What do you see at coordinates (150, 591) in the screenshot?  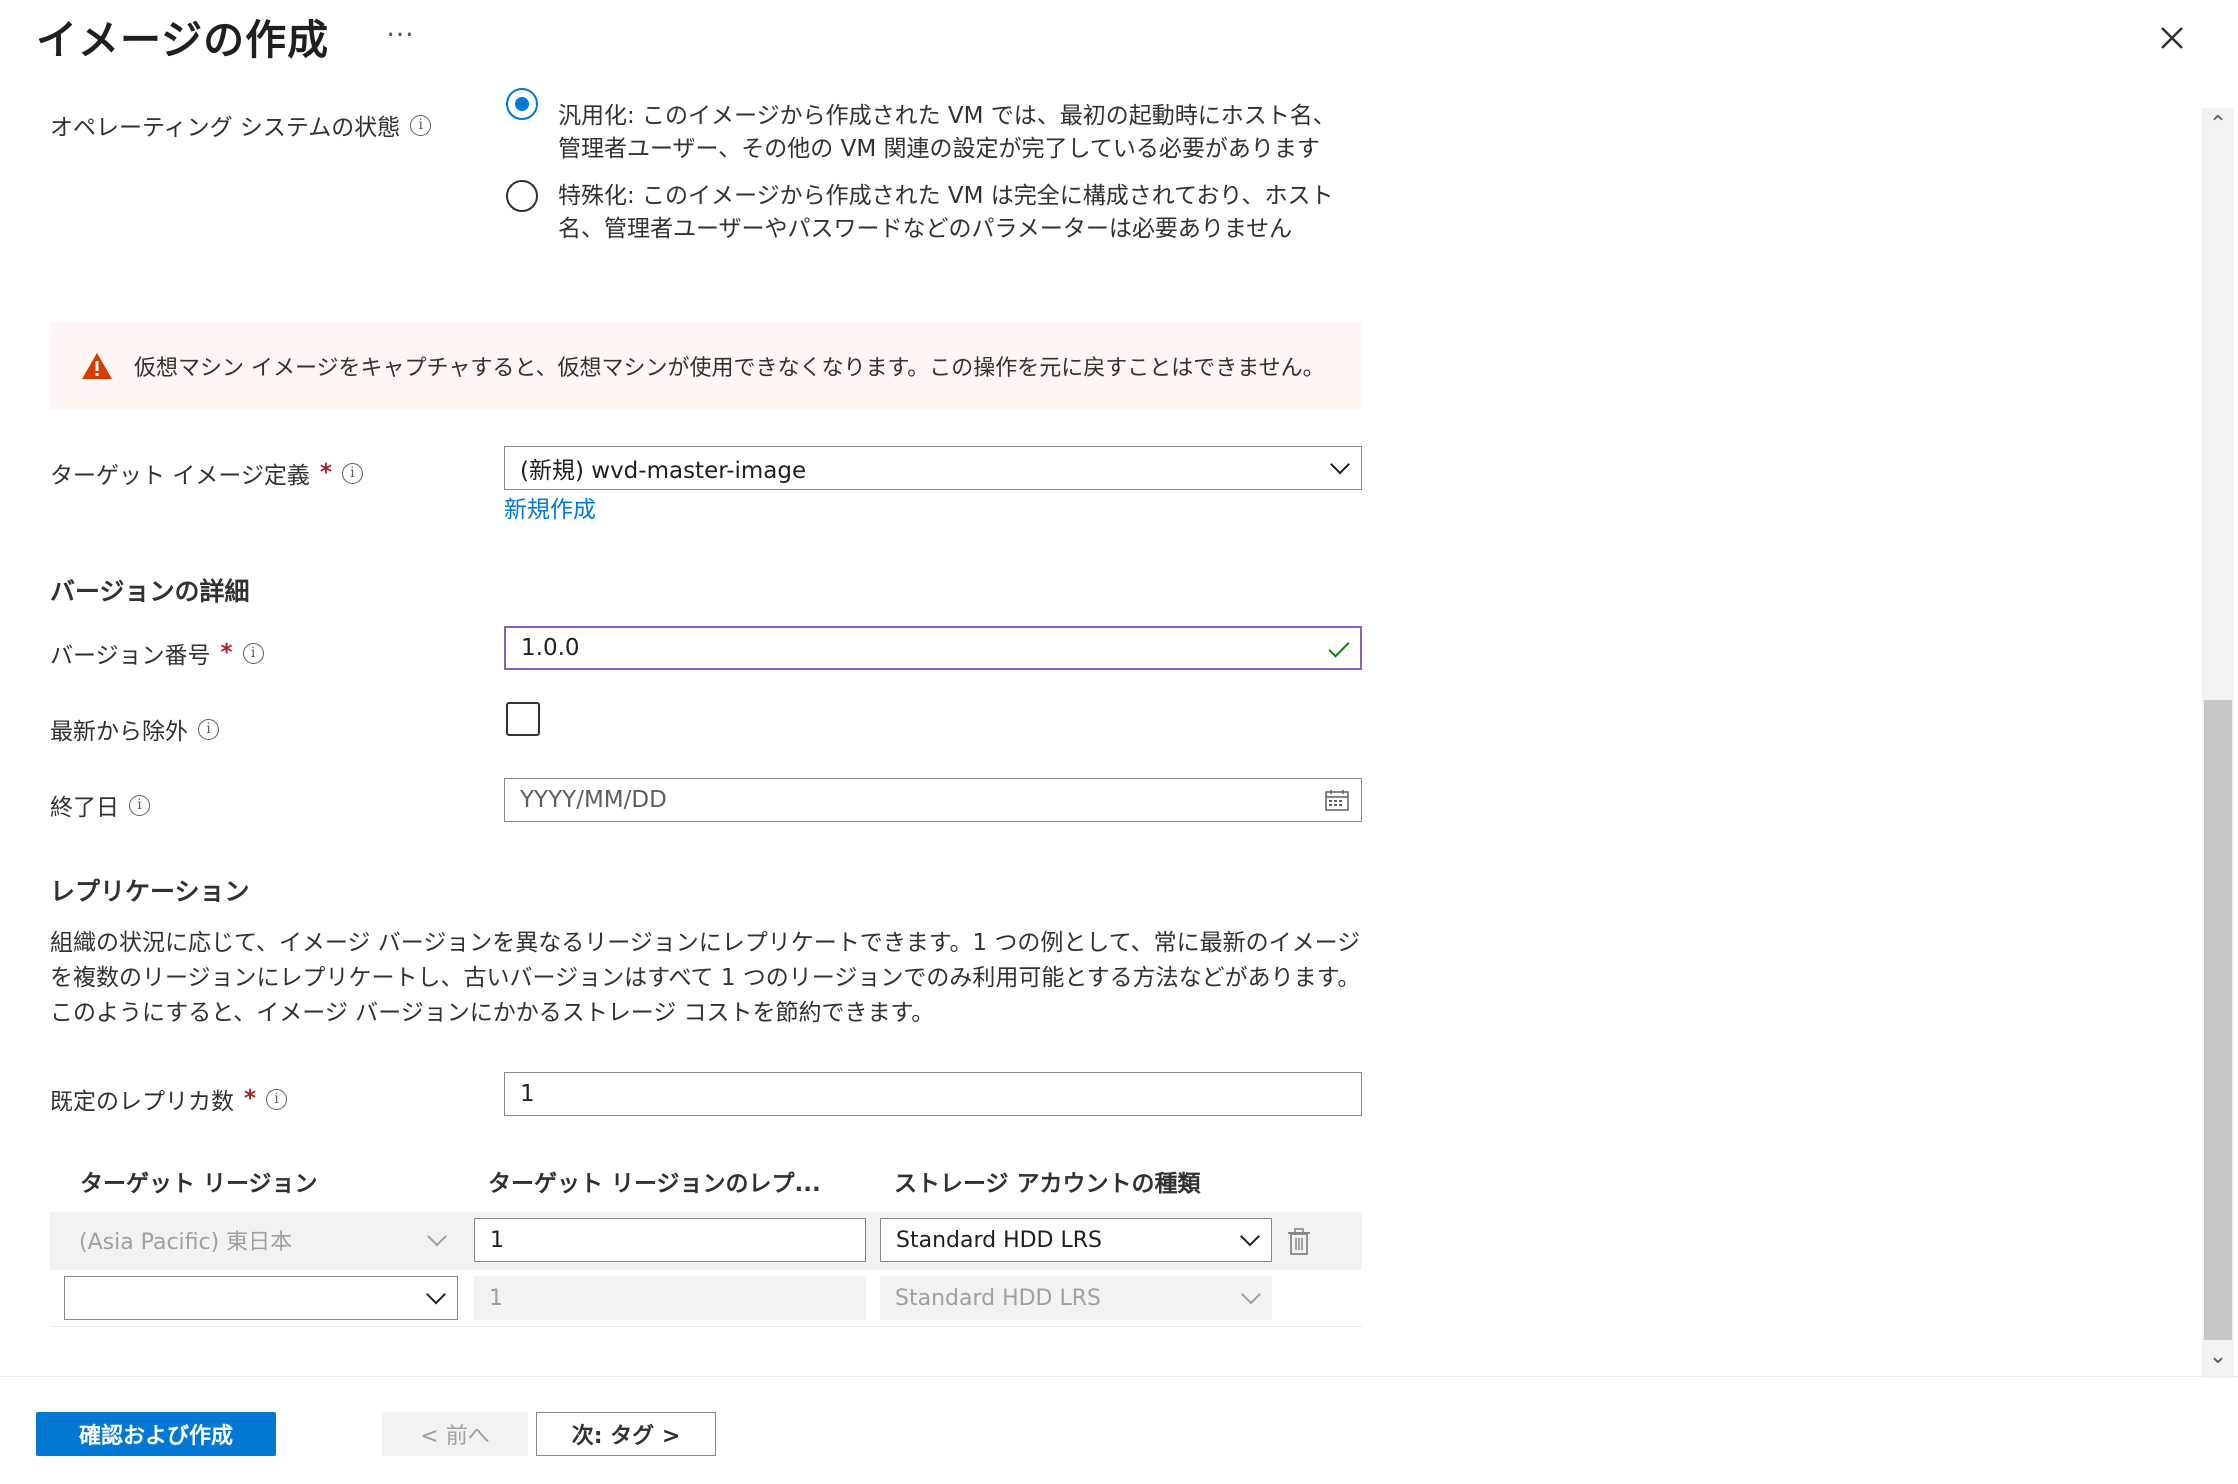 I see `version-details-heading: バージョンの詳細` at bounding box center [150, 591].